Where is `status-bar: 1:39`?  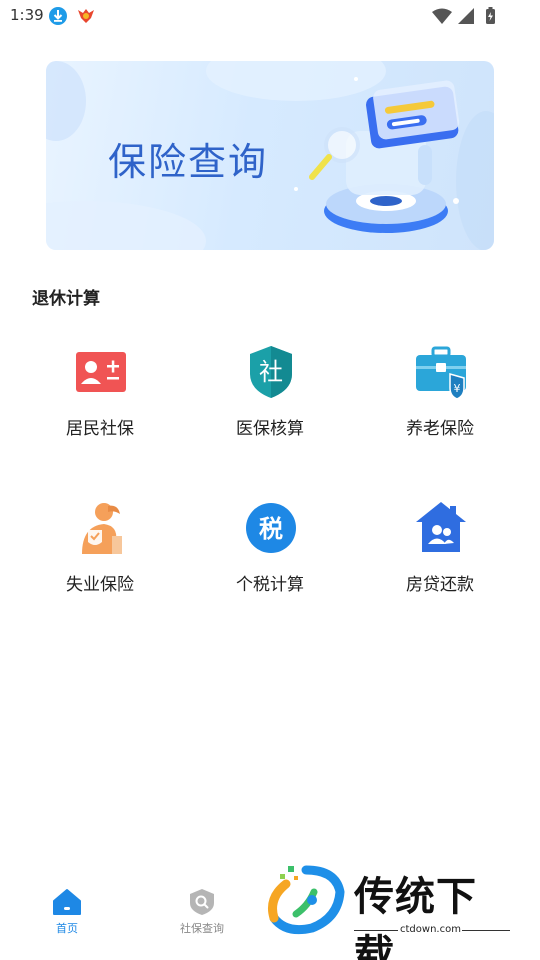
status-bar: 1:39 is located at coordinates (270, 16).